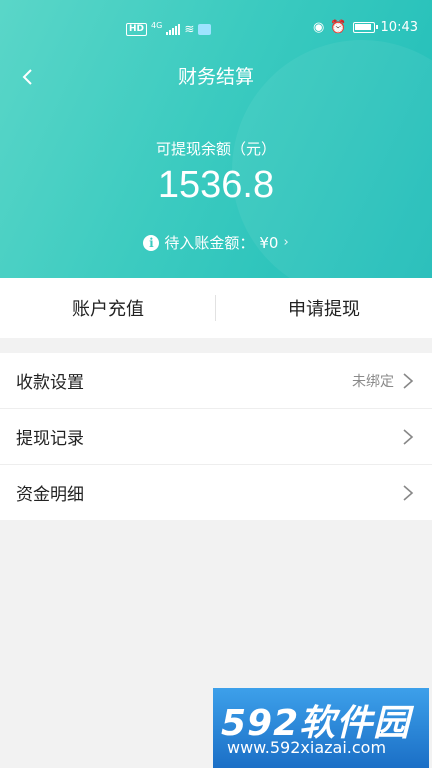 This screenshot has height=768, width=432. What do you see at coordinates (321, 728) in the screenshot?
I see `watermark: 592软件园 www.592xiazai.com` at bounding box center [321, 728].